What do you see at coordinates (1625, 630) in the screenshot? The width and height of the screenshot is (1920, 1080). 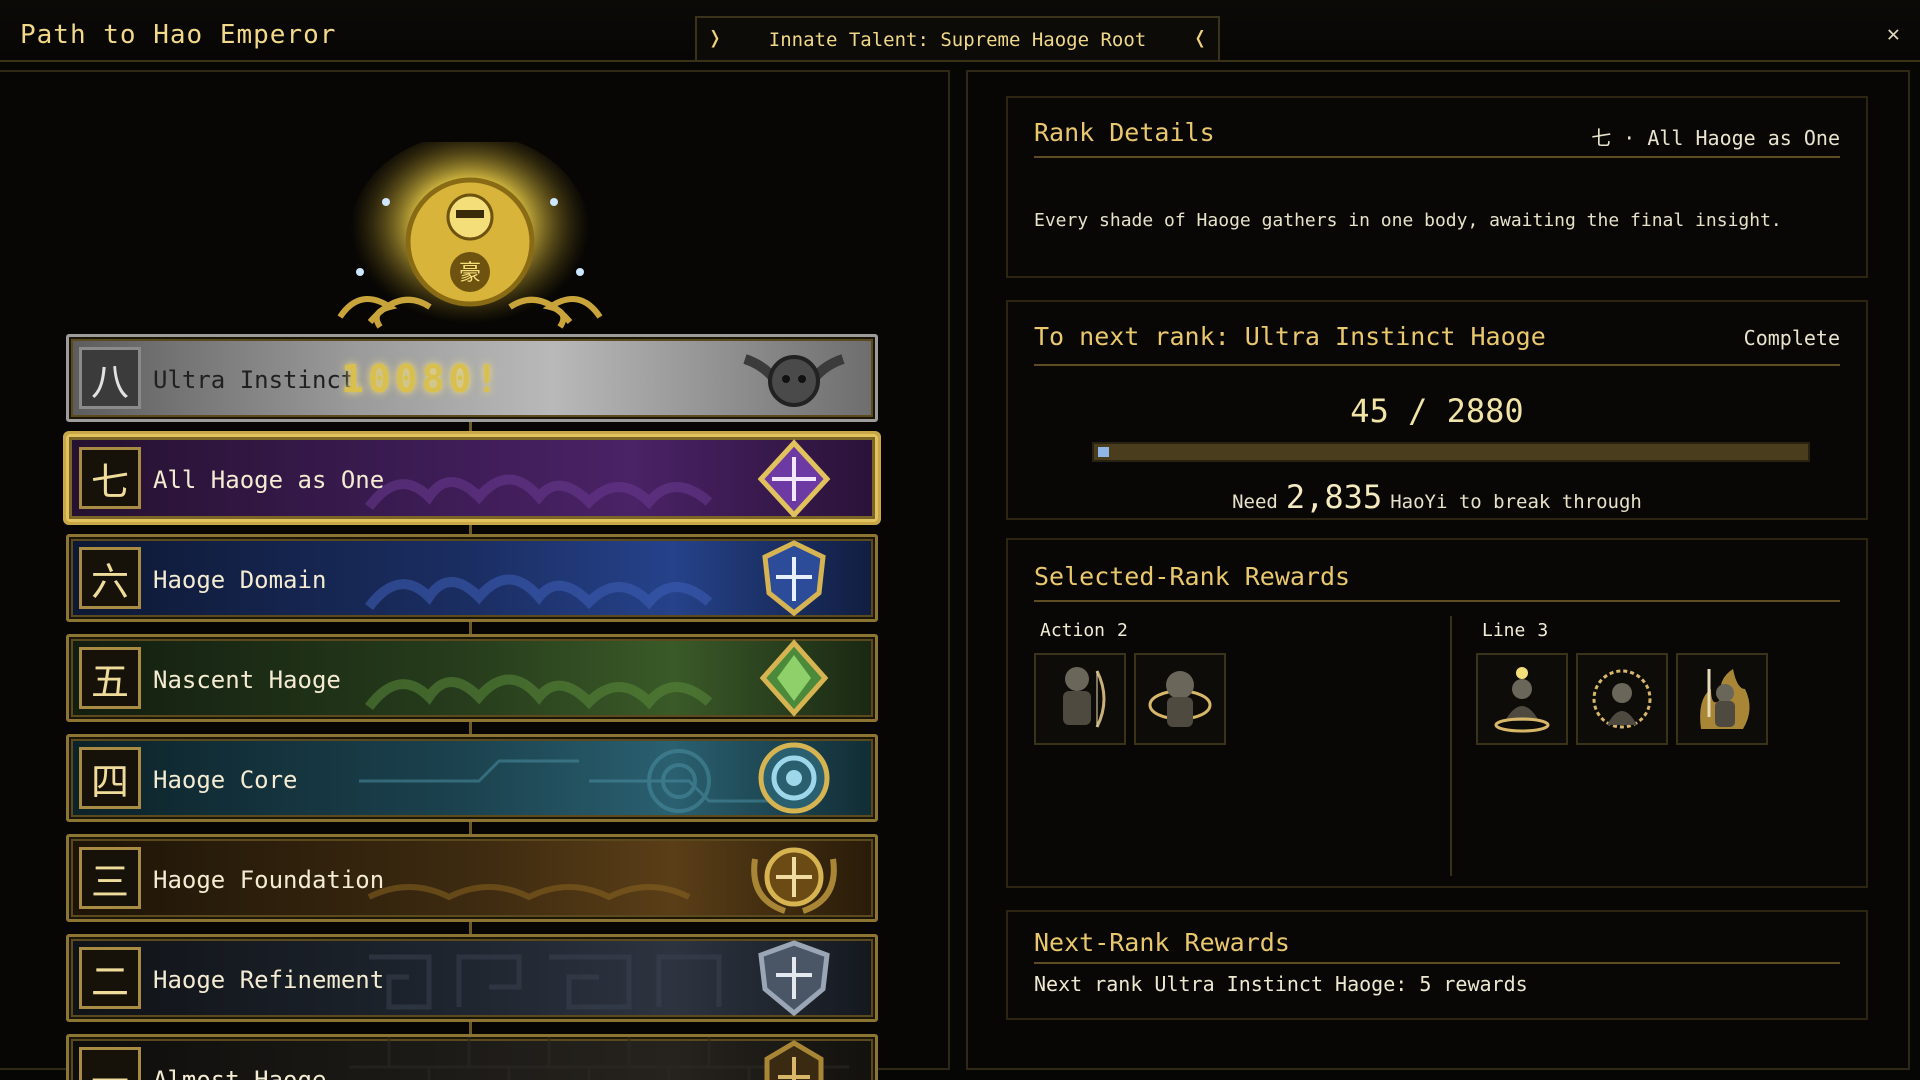 I see `line-label: Line 3` at bounding box center [1625, 630].